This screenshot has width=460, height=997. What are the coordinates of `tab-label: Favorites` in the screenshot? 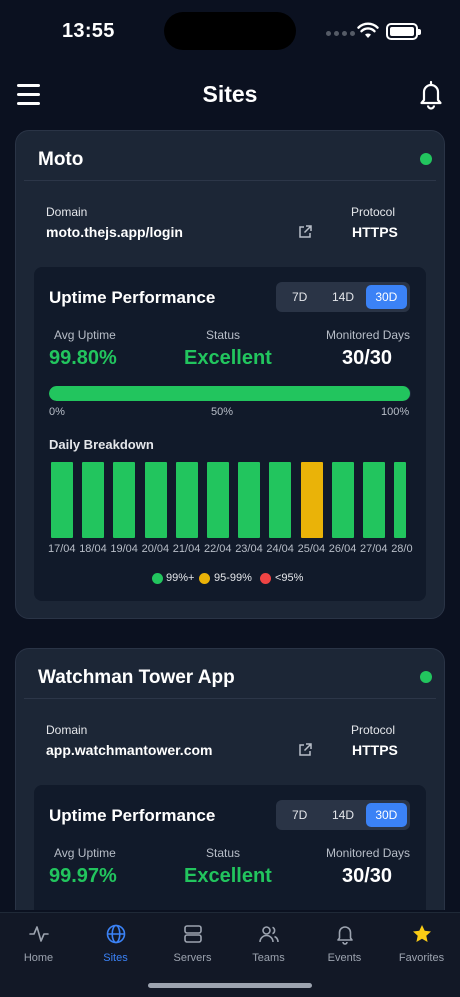 It's located at (421, 958).